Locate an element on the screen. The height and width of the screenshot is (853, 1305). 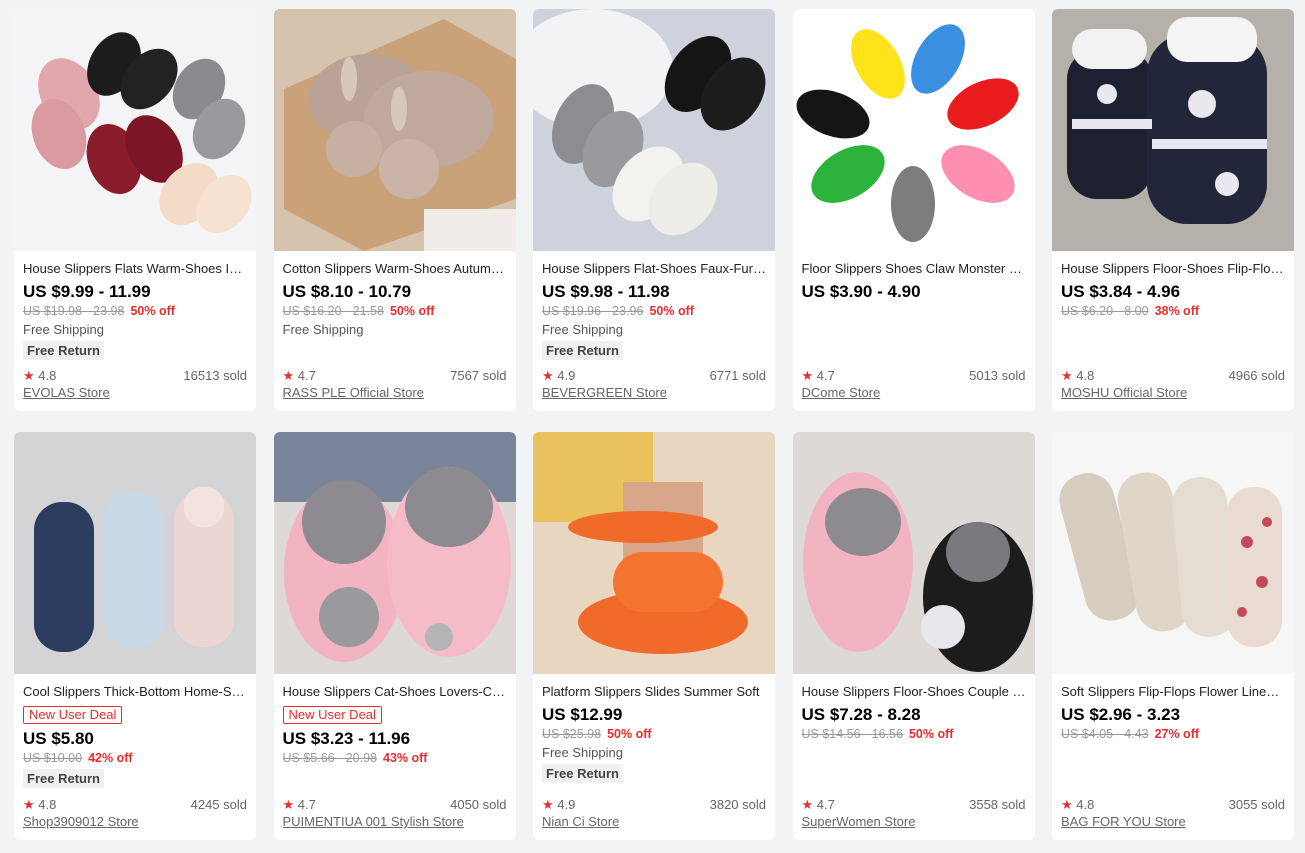
discount-label: 38% off is located at coordinates (1177, 311).